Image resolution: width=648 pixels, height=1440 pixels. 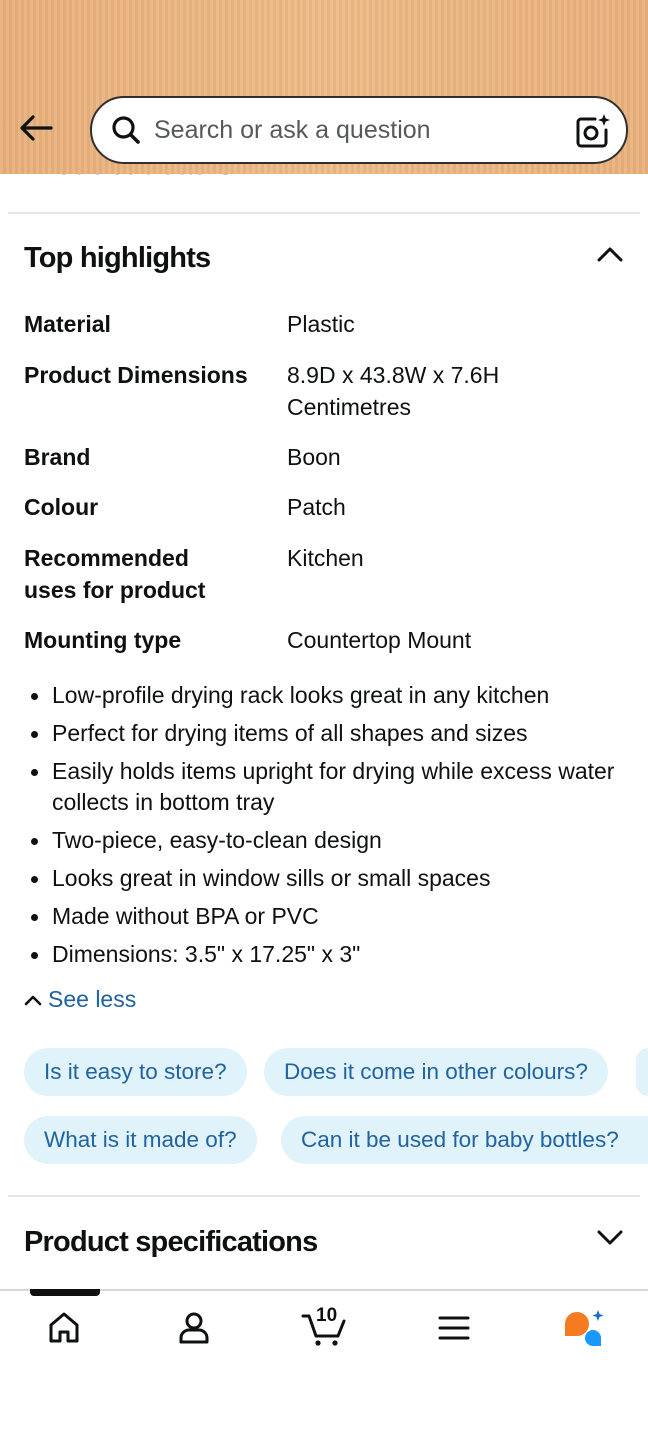 I want to click on question-chip: Is it easy to store?, so click(x=135, y=1072).